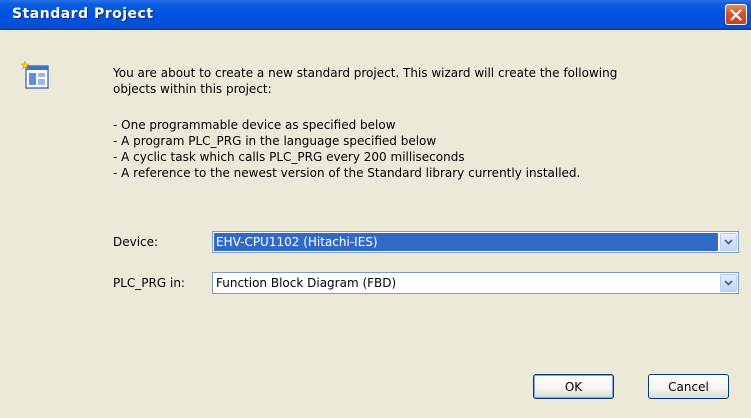  I want to click on close-icon, so click(736, 14).